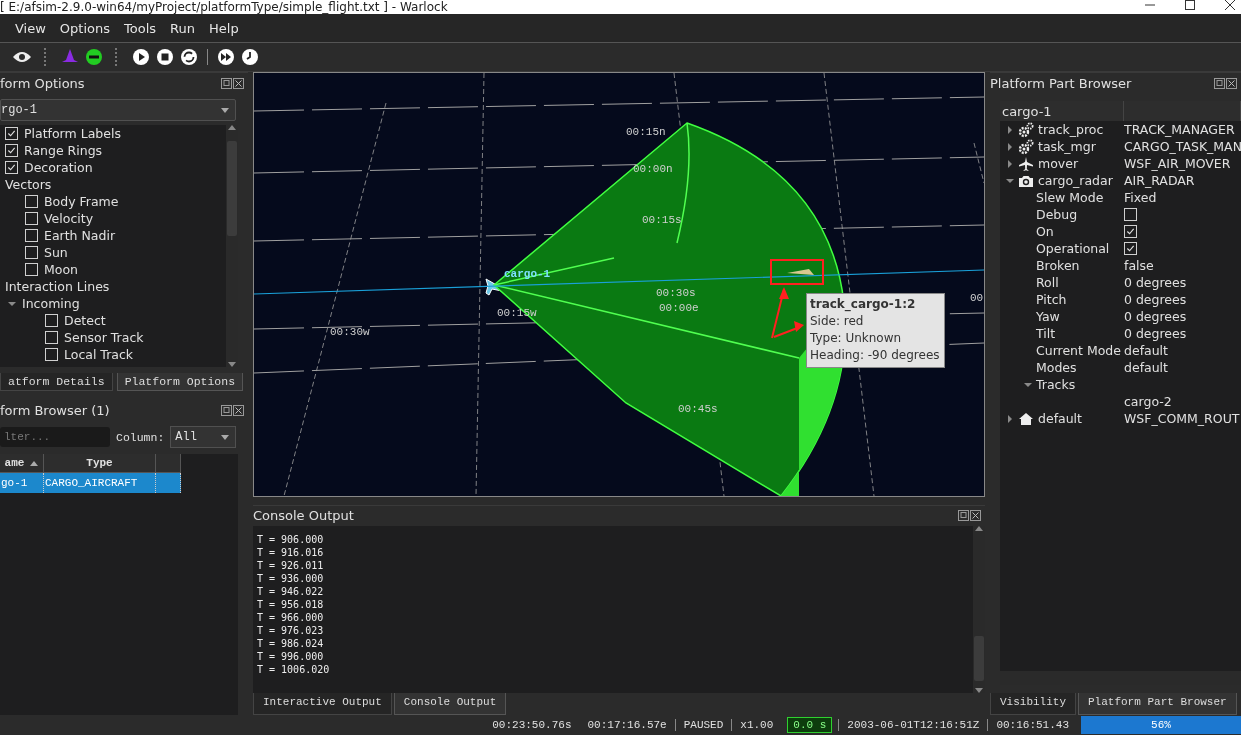  I want to click on tab: atform Details, so click(56, 382).